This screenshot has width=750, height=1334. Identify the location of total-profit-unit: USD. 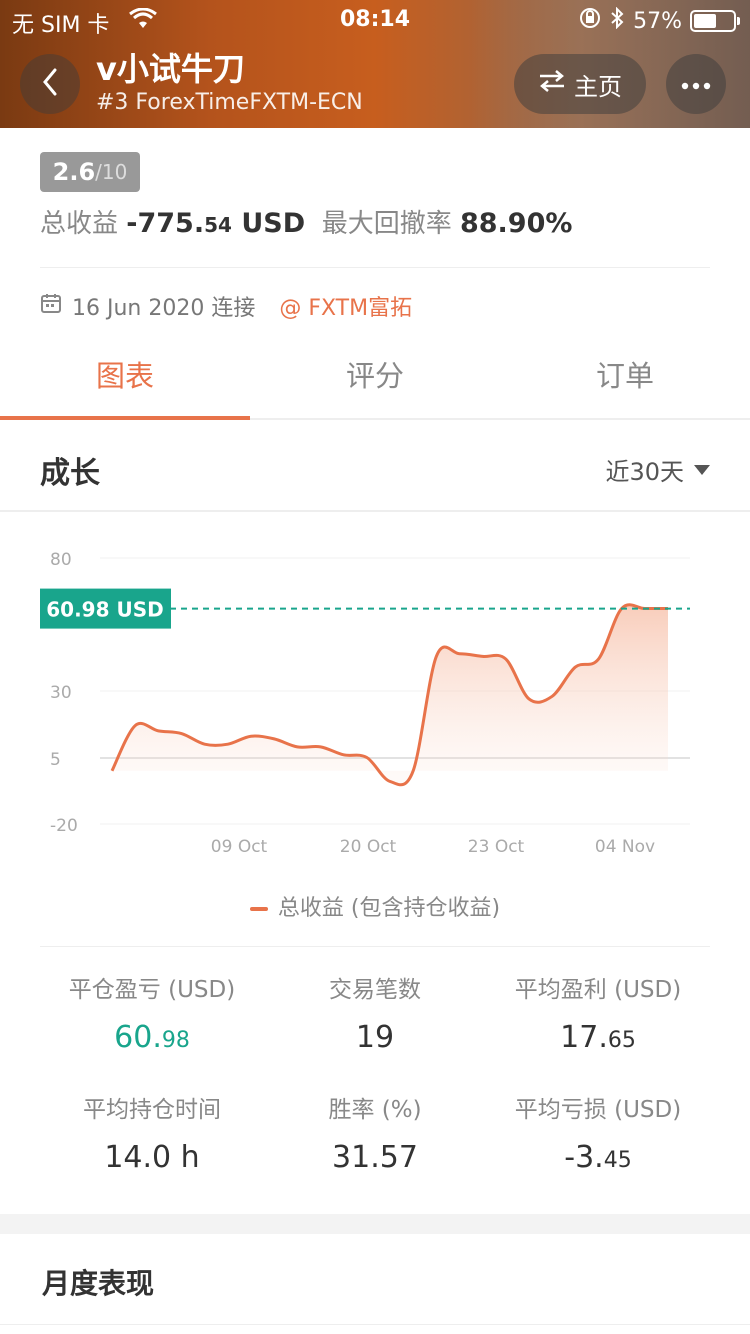
(273, 223).